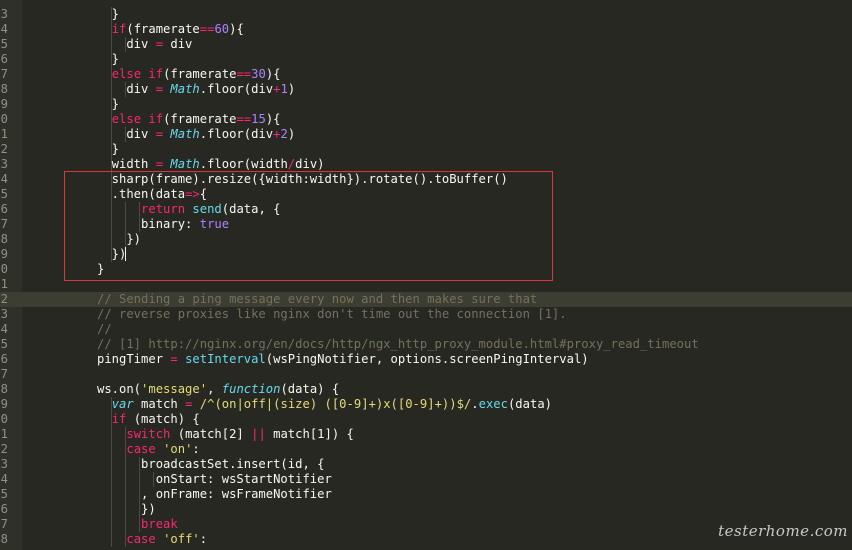  Describe the element at coordinates (189, 74) in the screenshot. I see `code-text: else if(framerate==30){` at that location.